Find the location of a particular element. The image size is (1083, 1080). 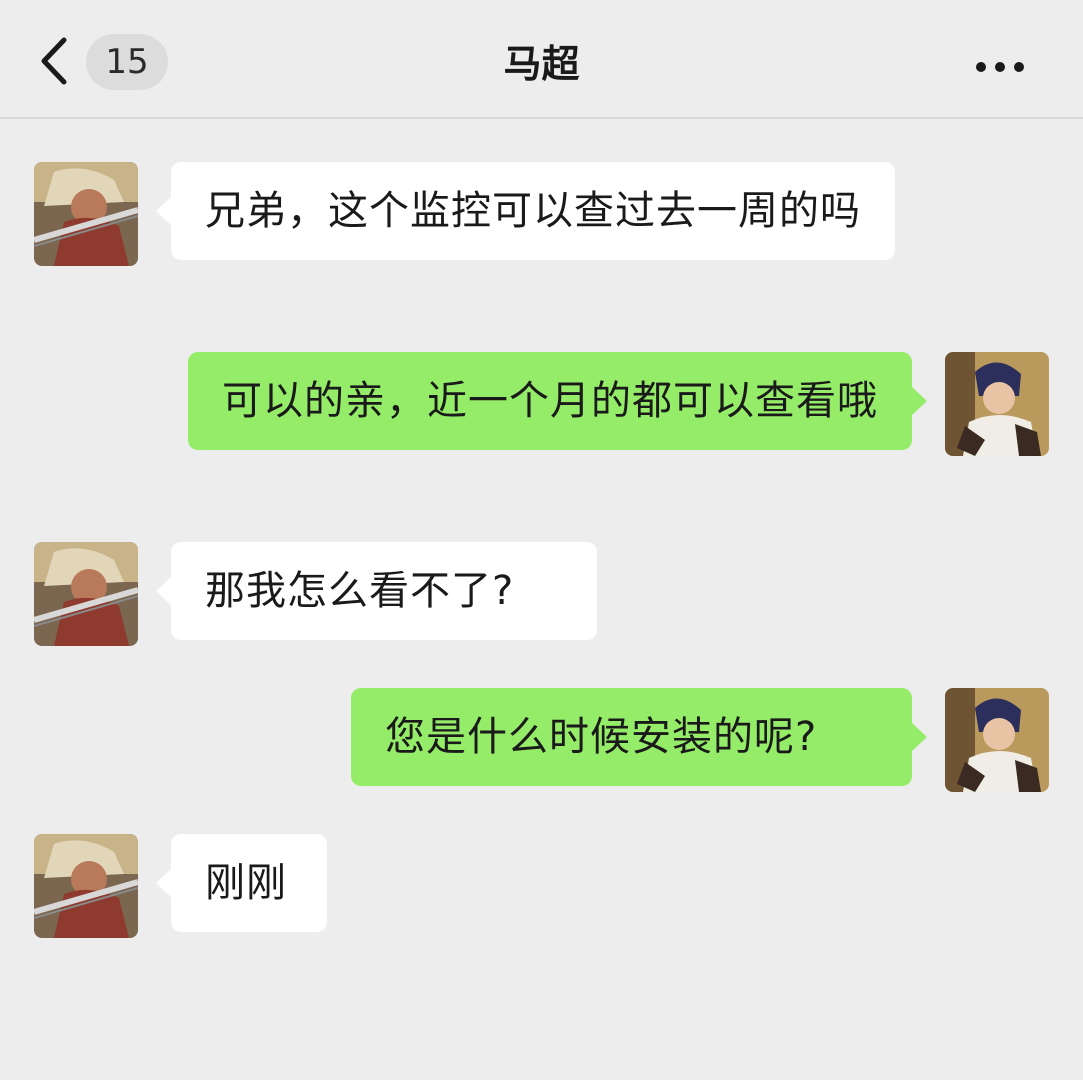

message-bubble-incoming: 兄弟，这个监控可以查过去一周的吗 is located at coordinates (525, 211).